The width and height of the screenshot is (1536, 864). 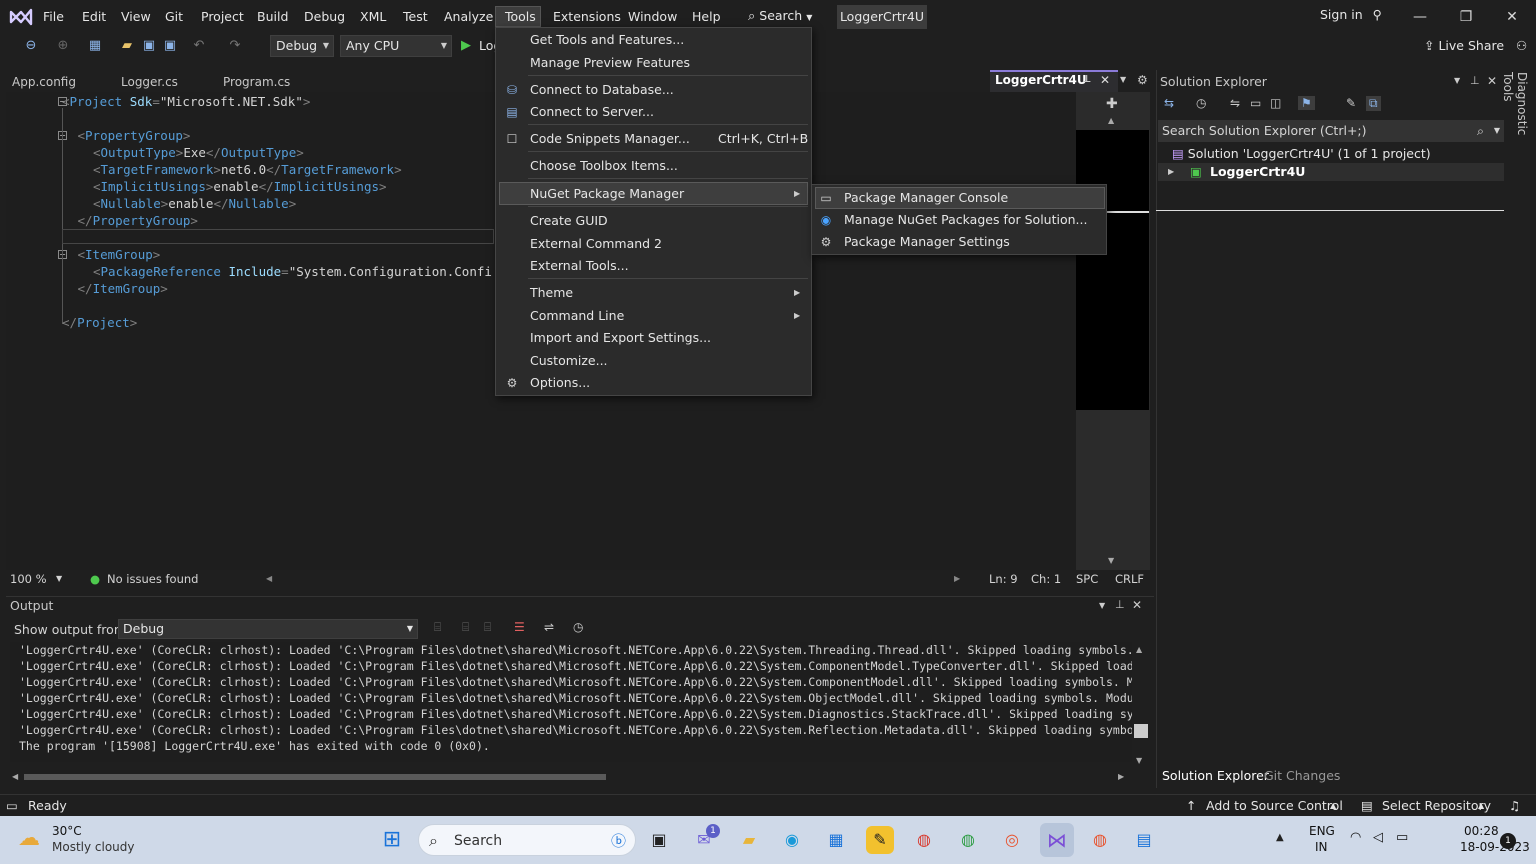 I want to click on taskbar-search: ⌕ Search ⓑ, so click(x=527, y=840).